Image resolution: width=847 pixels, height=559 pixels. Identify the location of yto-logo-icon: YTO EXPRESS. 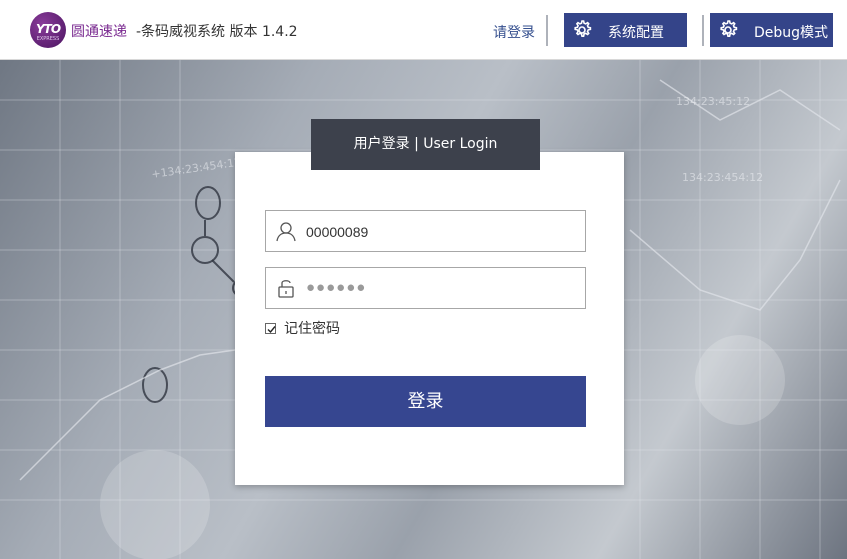
(48, 30).